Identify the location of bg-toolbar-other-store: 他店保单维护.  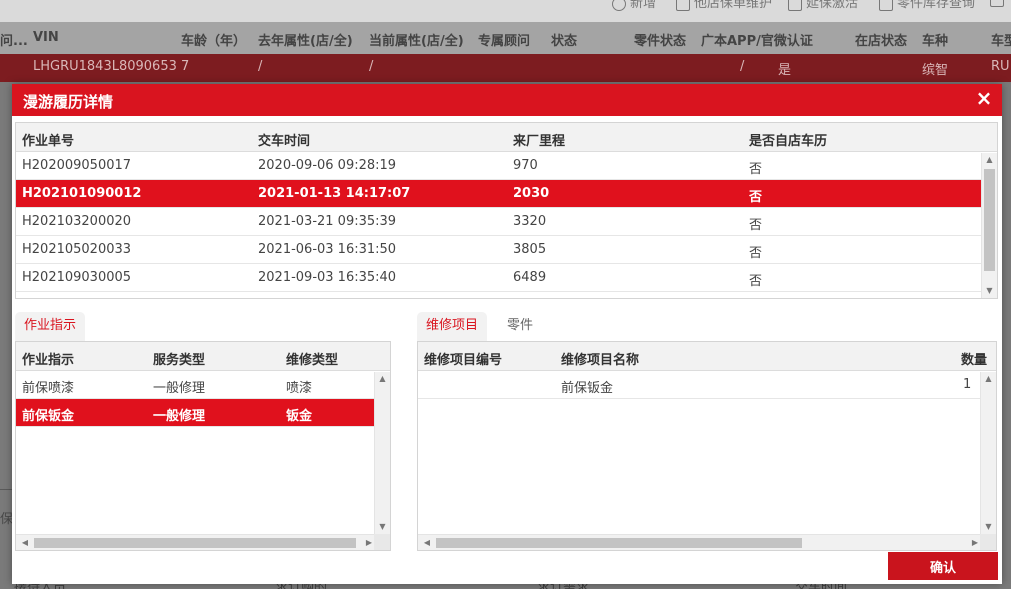
(724, 5).